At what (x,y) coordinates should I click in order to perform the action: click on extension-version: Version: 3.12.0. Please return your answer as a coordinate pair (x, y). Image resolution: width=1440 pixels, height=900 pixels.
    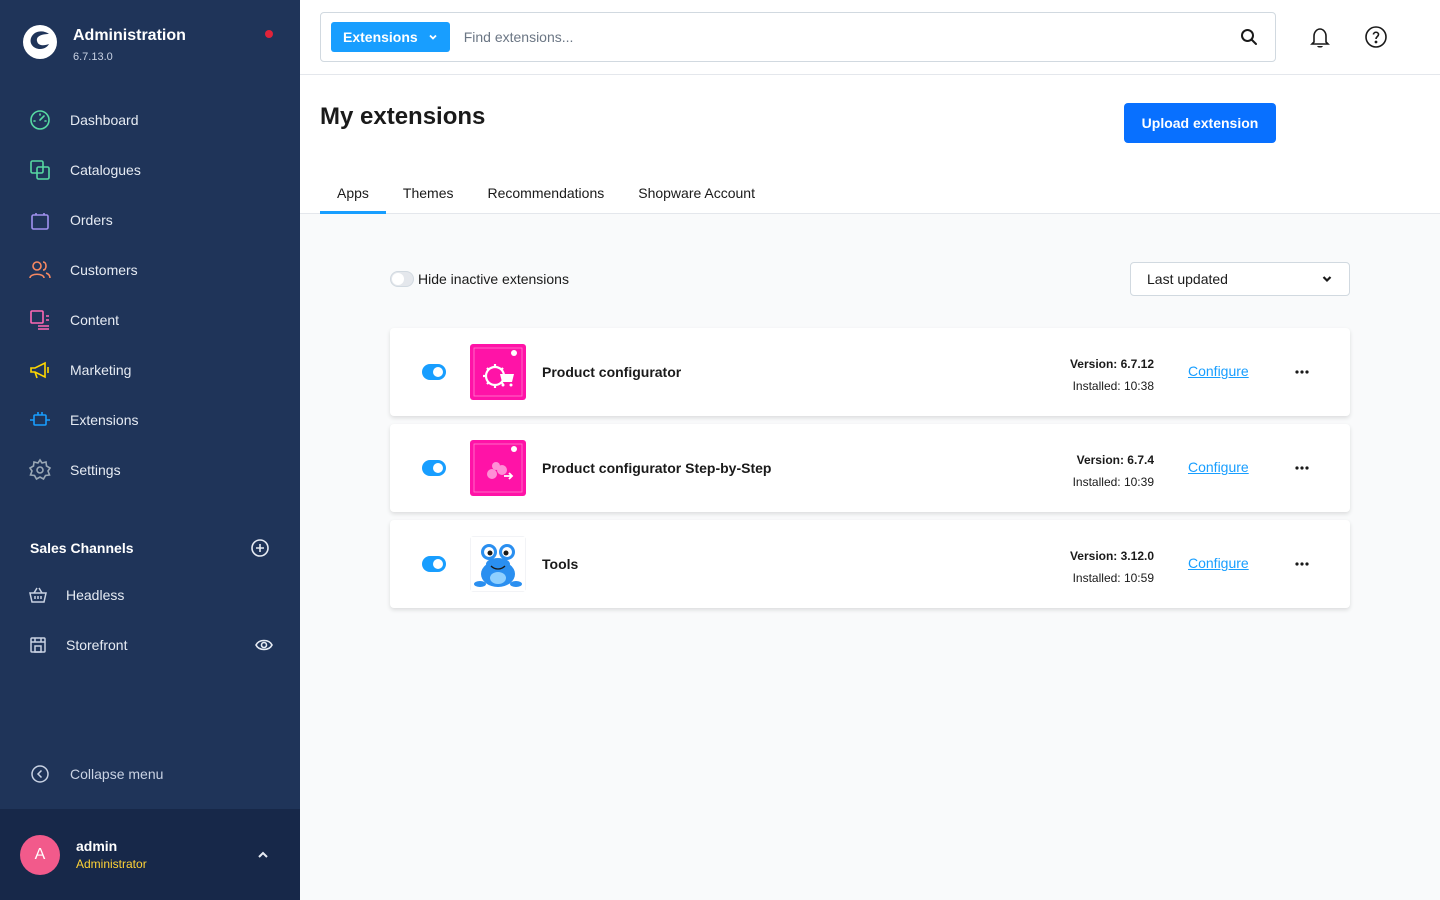
    Looking at the image, I should click on (1111, 556).